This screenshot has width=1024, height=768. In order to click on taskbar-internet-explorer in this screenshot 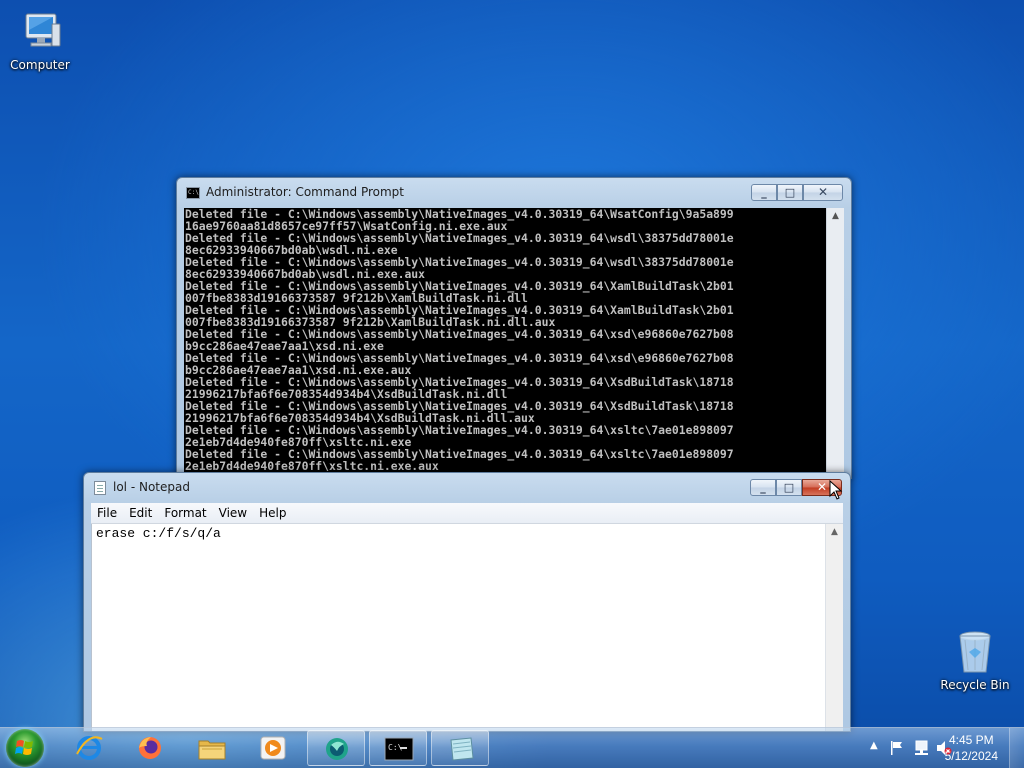, I will do `click(89, 748)`.